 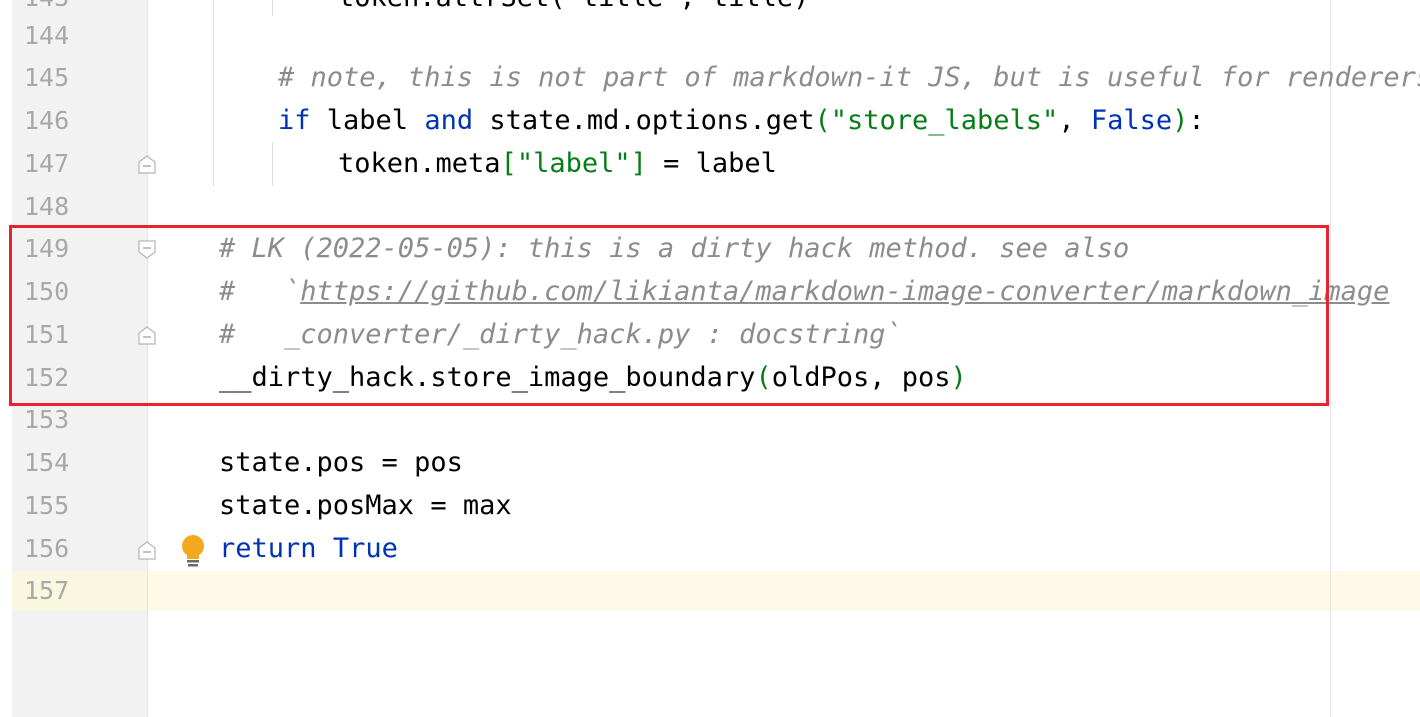 I want to click on line-number: 148, so click(x=47, y=206).